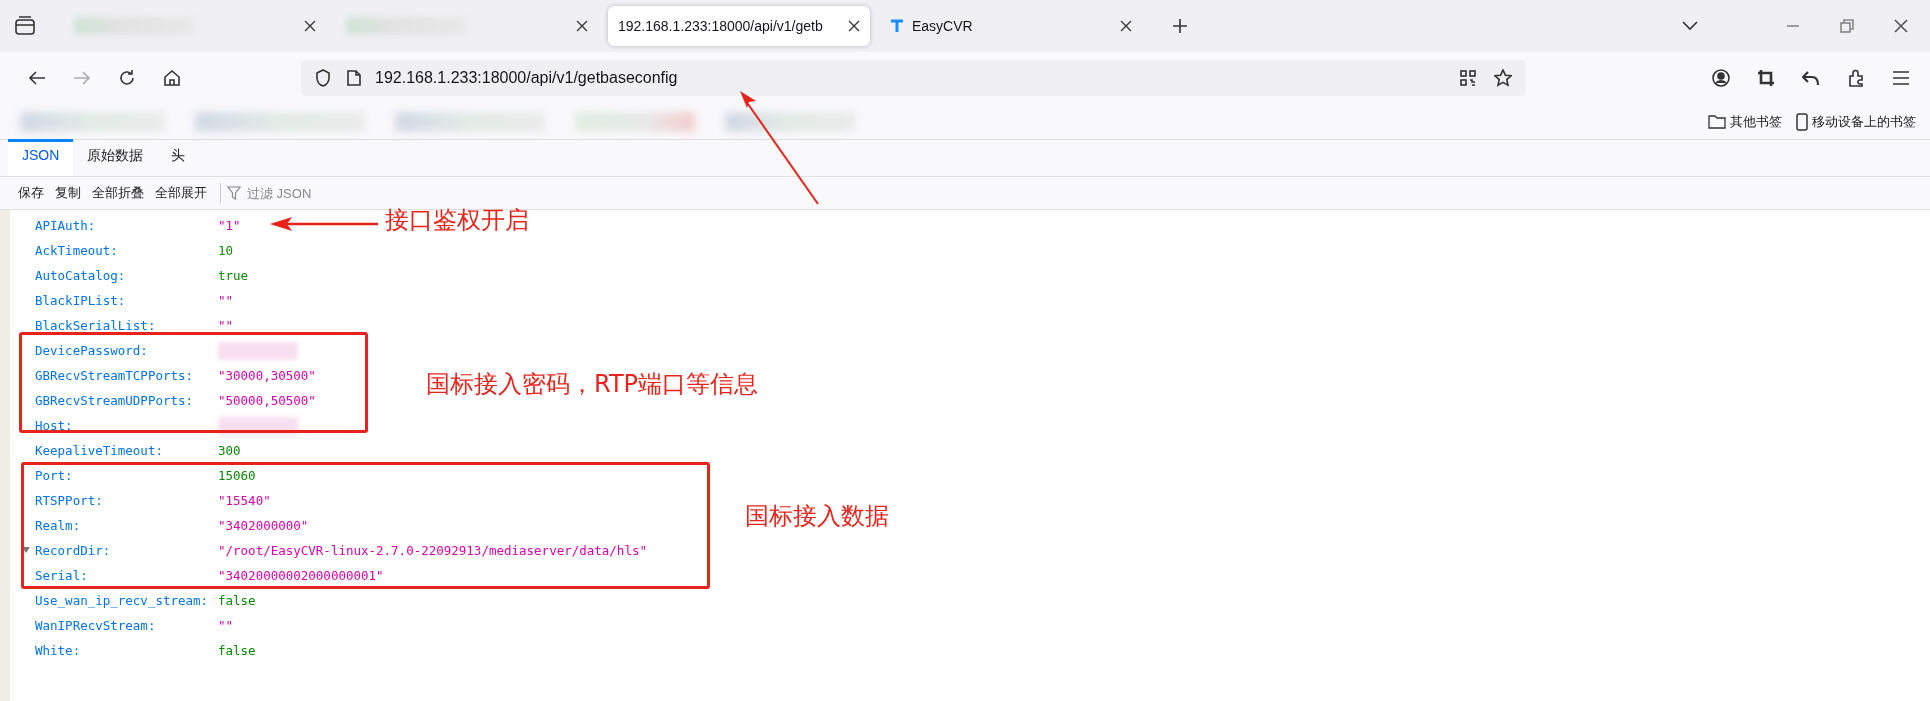 The width and height of the screenshot is (1930, 701). Describe the element at coordinates (54, 425) in the screenshot. I see `key-text: Host:` at that location.